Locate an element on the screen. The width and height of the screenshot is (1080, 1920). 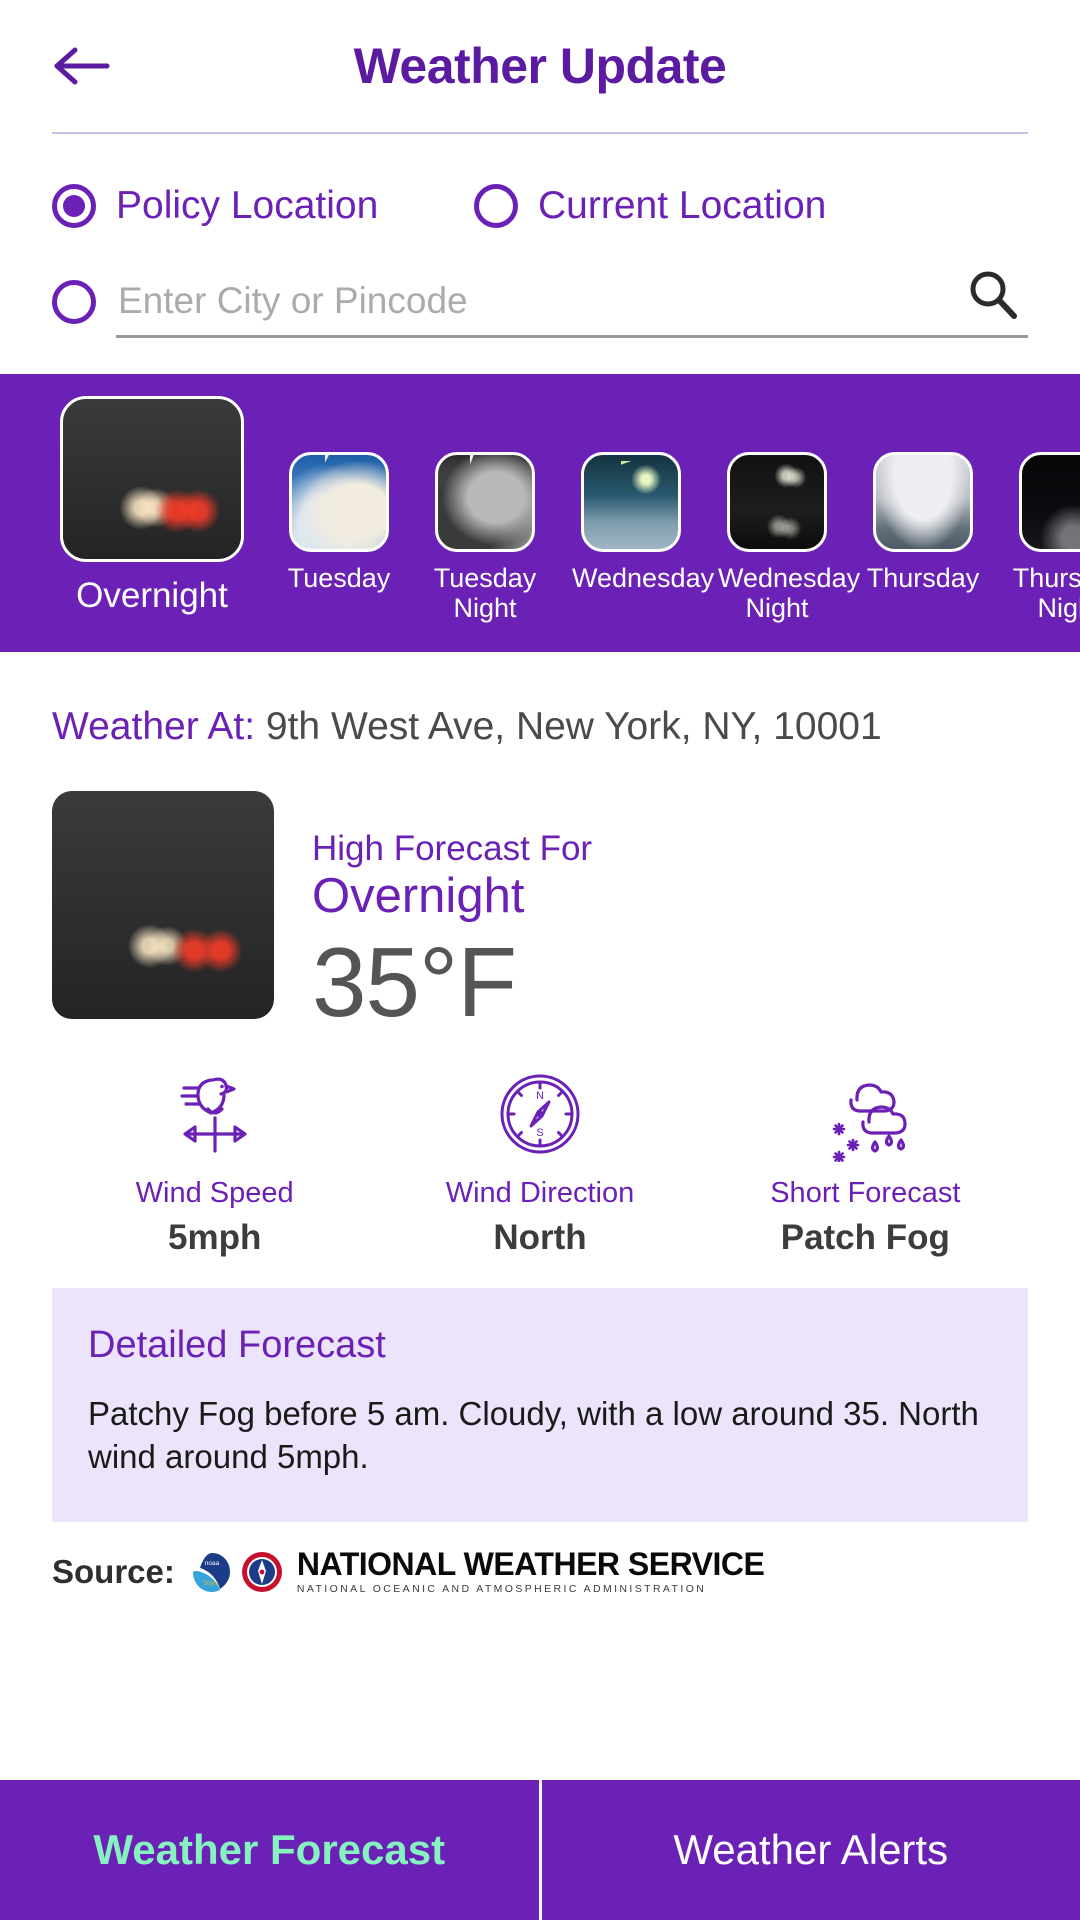
city-search-field is located at coordinates (572, 302).